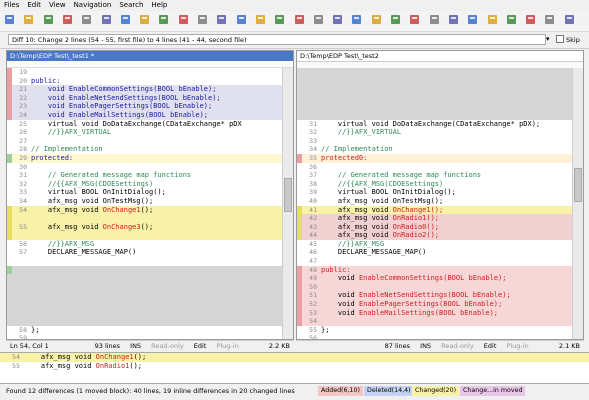 Image resolution: width=589 pixels, height=400 pixels. I want to click on code-line: 55};, so click(435, 330).